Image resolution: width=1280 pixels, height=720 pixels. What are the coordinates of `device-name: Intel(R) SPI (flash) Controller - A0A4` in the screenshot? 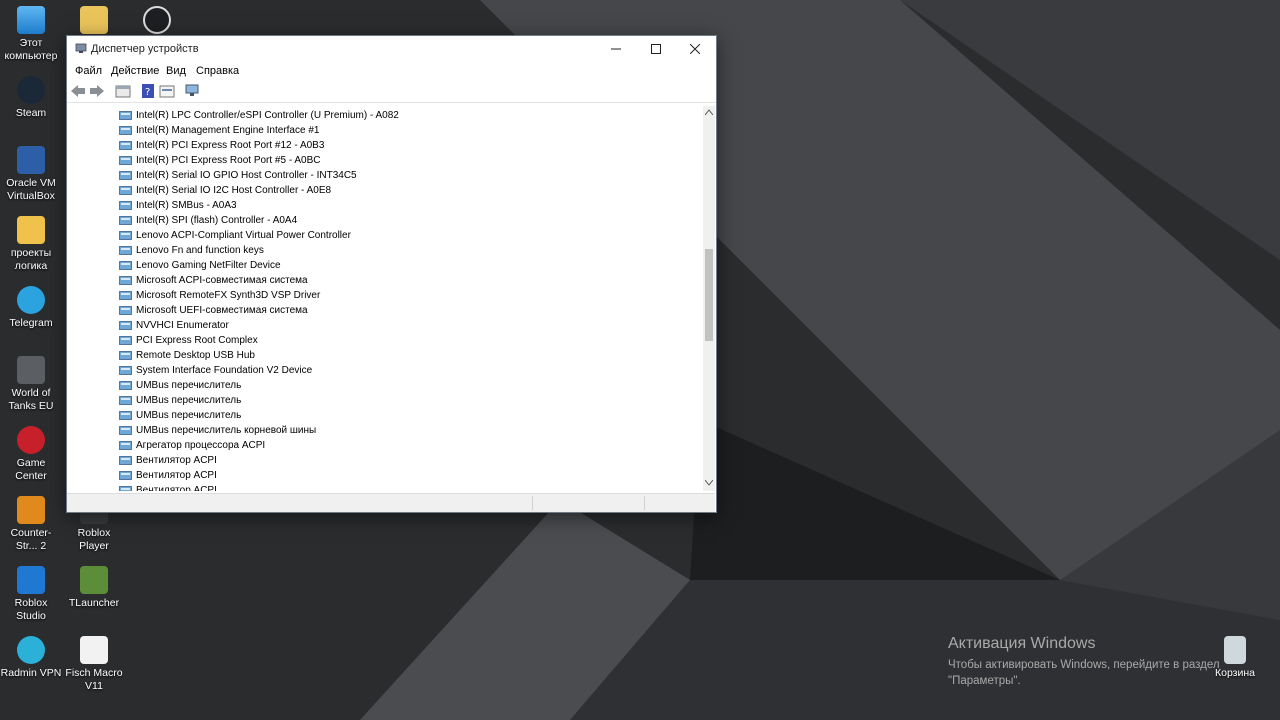 It's located at (217, 220).